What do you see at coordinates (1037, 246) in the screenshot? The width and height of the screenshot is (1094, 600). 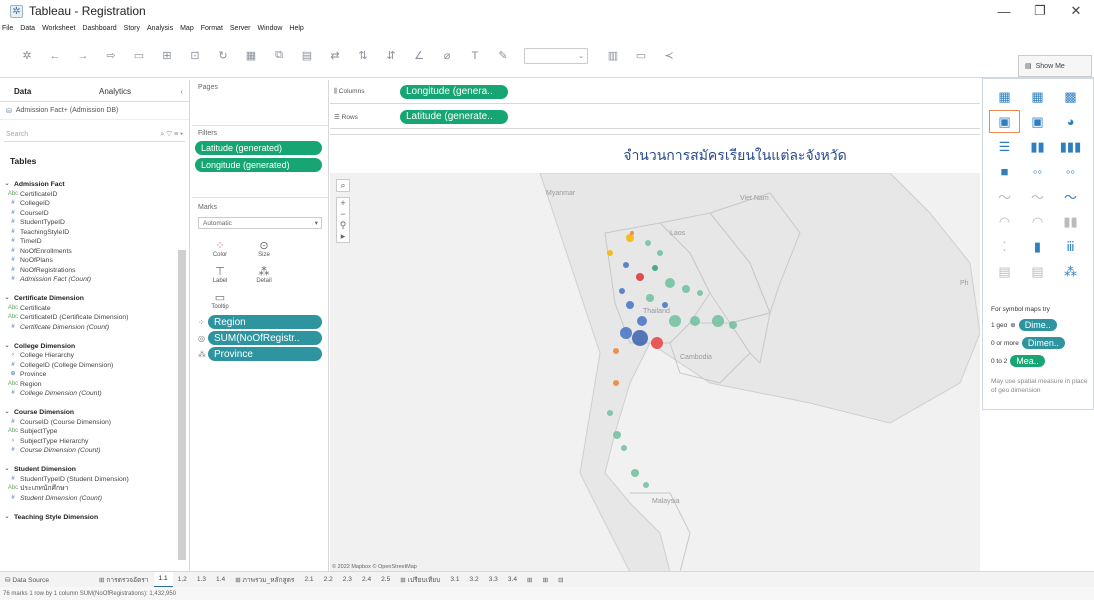 I see `chart-type-option: ▮` at bounding box center [1037, 246].